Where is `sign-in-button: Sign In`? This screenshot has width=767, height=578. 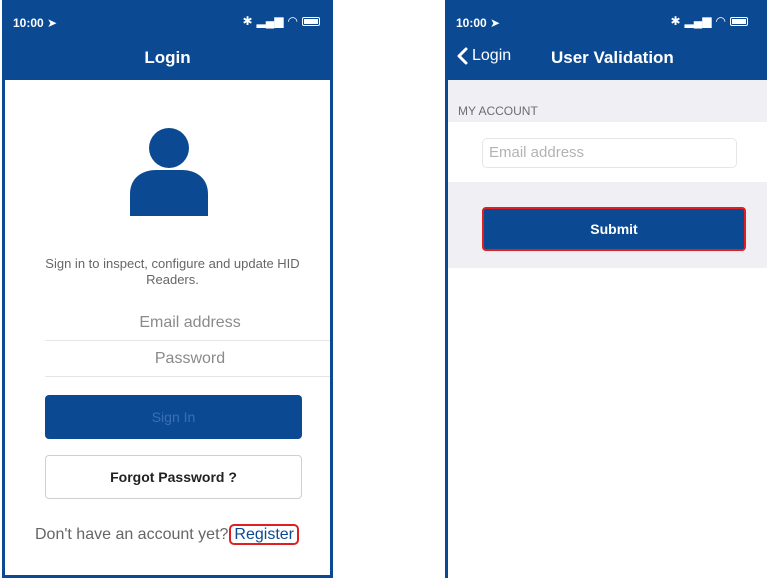
sign-in-button: Sign In is located at coordinates (173, 417).